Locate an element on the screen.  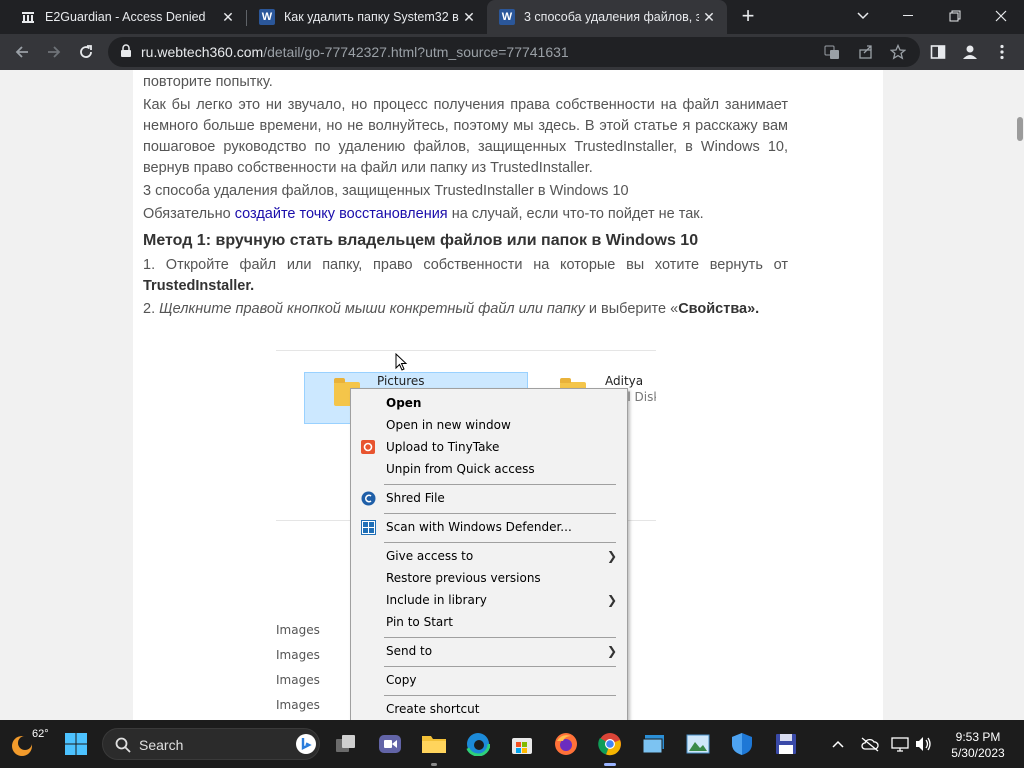
paragraph-text: на случай, если что-то пойдет не так. is located at coordinates (575, 214).